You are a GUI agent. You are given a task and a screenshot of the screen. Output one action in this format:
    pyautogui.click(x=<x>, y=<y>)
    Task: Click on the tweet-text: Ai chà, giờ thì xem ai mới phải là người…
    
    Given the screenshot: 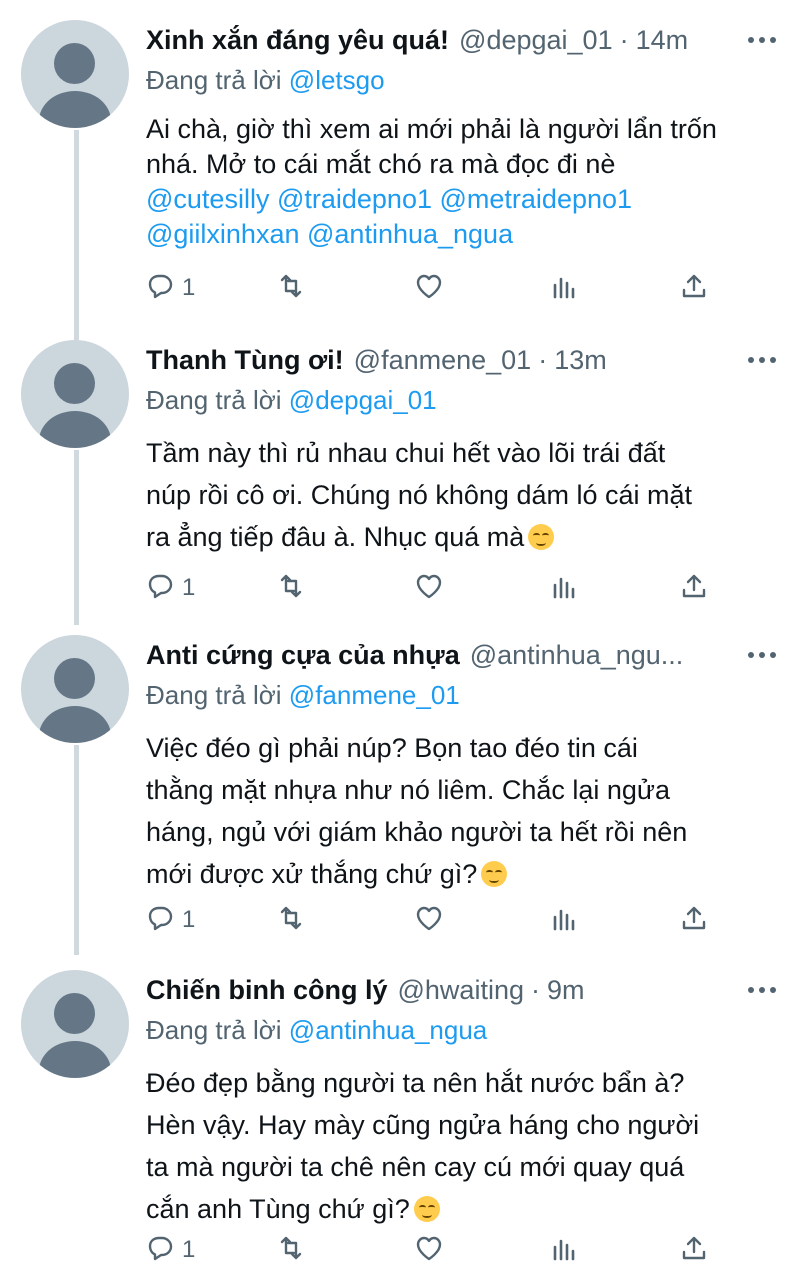 What is the action you would take?
    pyautogui.click(x=466, y=182)
    